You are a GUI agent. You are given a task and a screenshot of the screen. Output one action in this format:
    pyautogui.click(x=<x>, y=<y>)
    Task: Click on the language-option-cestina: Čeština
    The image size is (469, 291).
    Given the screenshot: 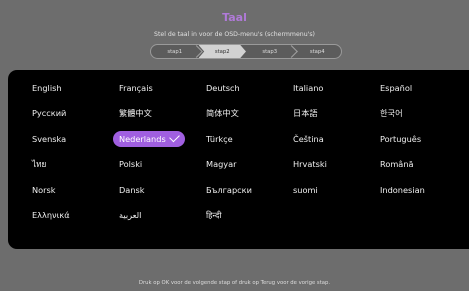 What is the action you would take?
    pyautogui.click(x=336, y=139)
    